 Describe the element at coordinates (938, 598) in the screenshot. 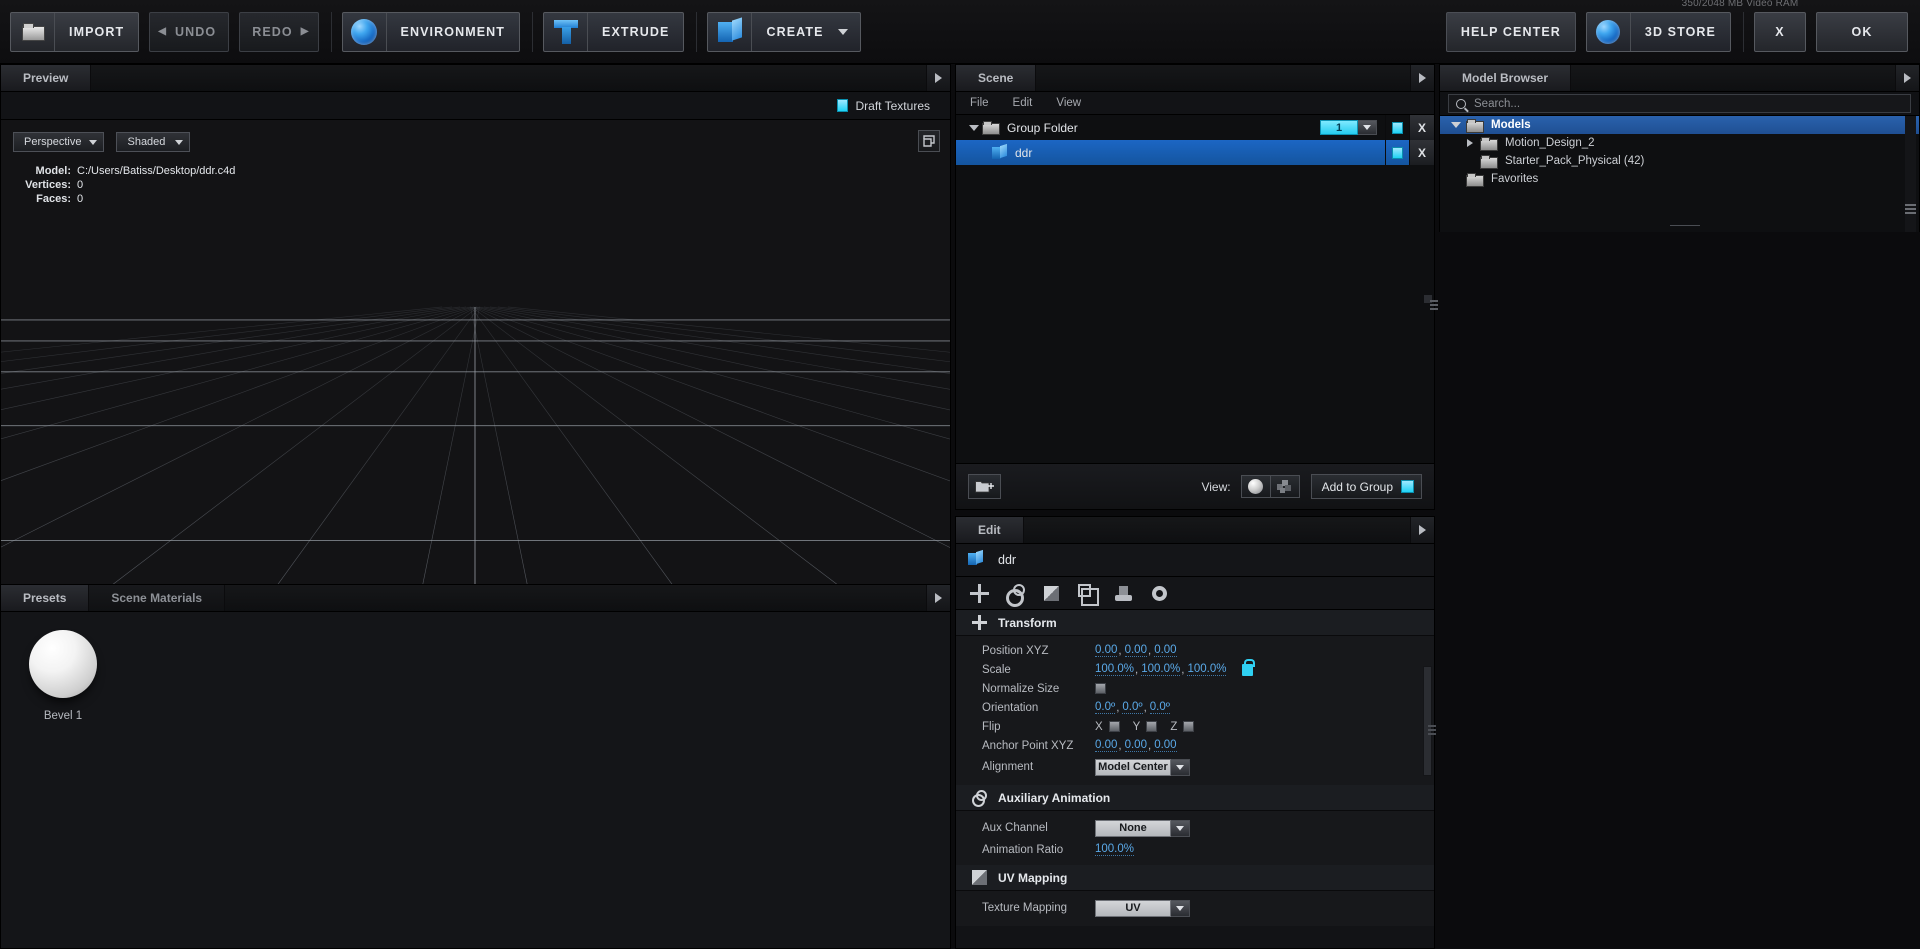

I see `presets-panel-menu-button` at that location.